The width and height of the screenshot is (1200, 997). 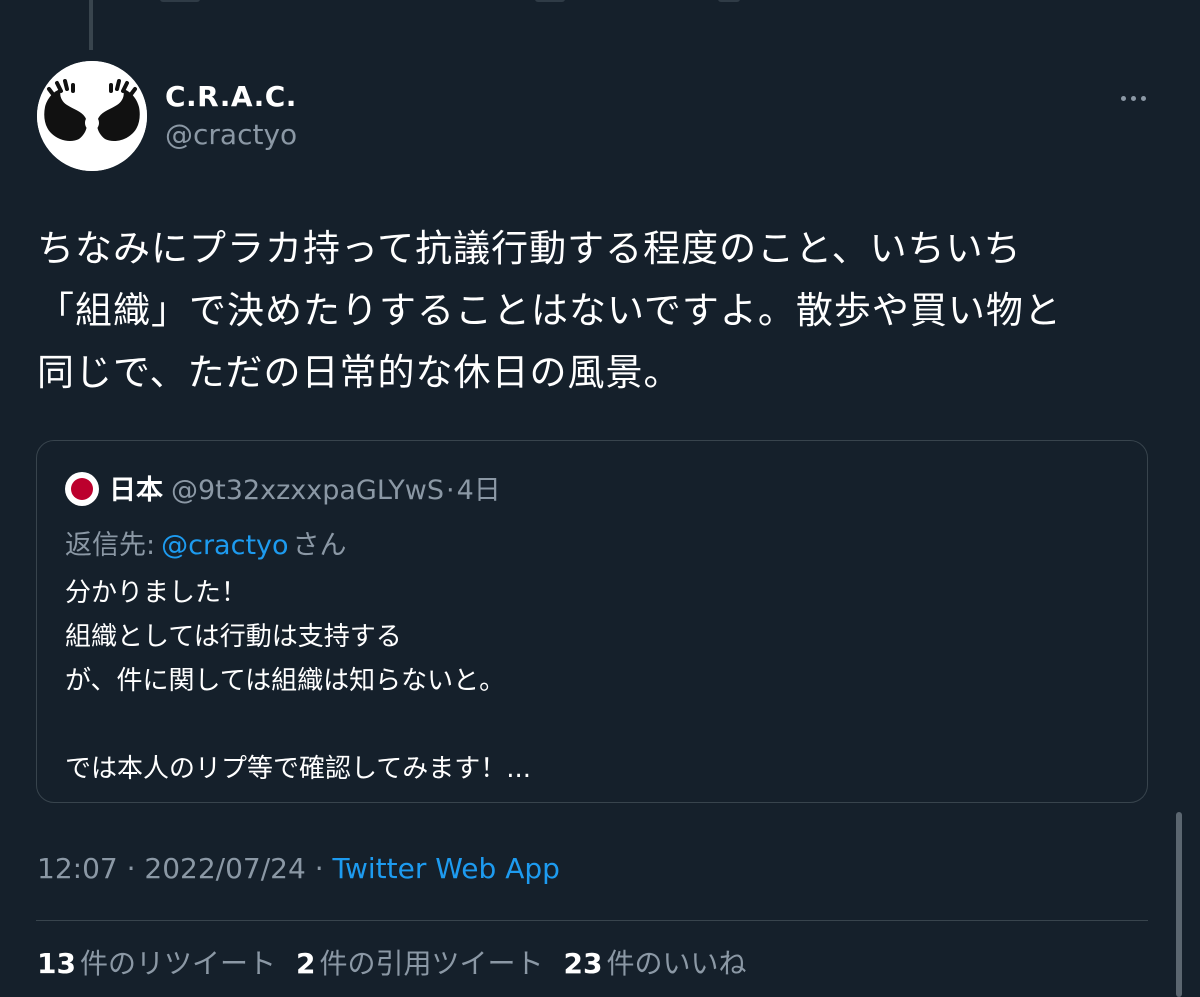 I want to click on likes-count: 23, so click(x=583, y=963).